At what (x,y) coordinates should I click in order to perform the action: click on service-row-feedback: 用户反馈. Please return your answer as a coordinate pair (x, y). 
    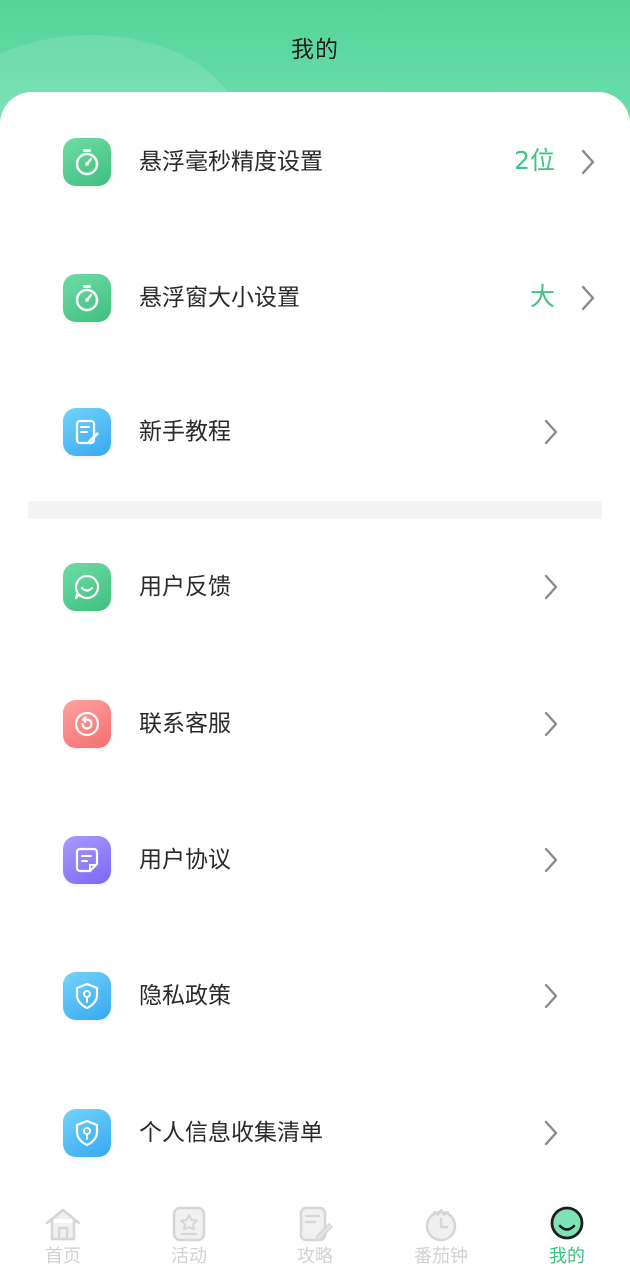
    Looking at the image, I should click on (315, 587).